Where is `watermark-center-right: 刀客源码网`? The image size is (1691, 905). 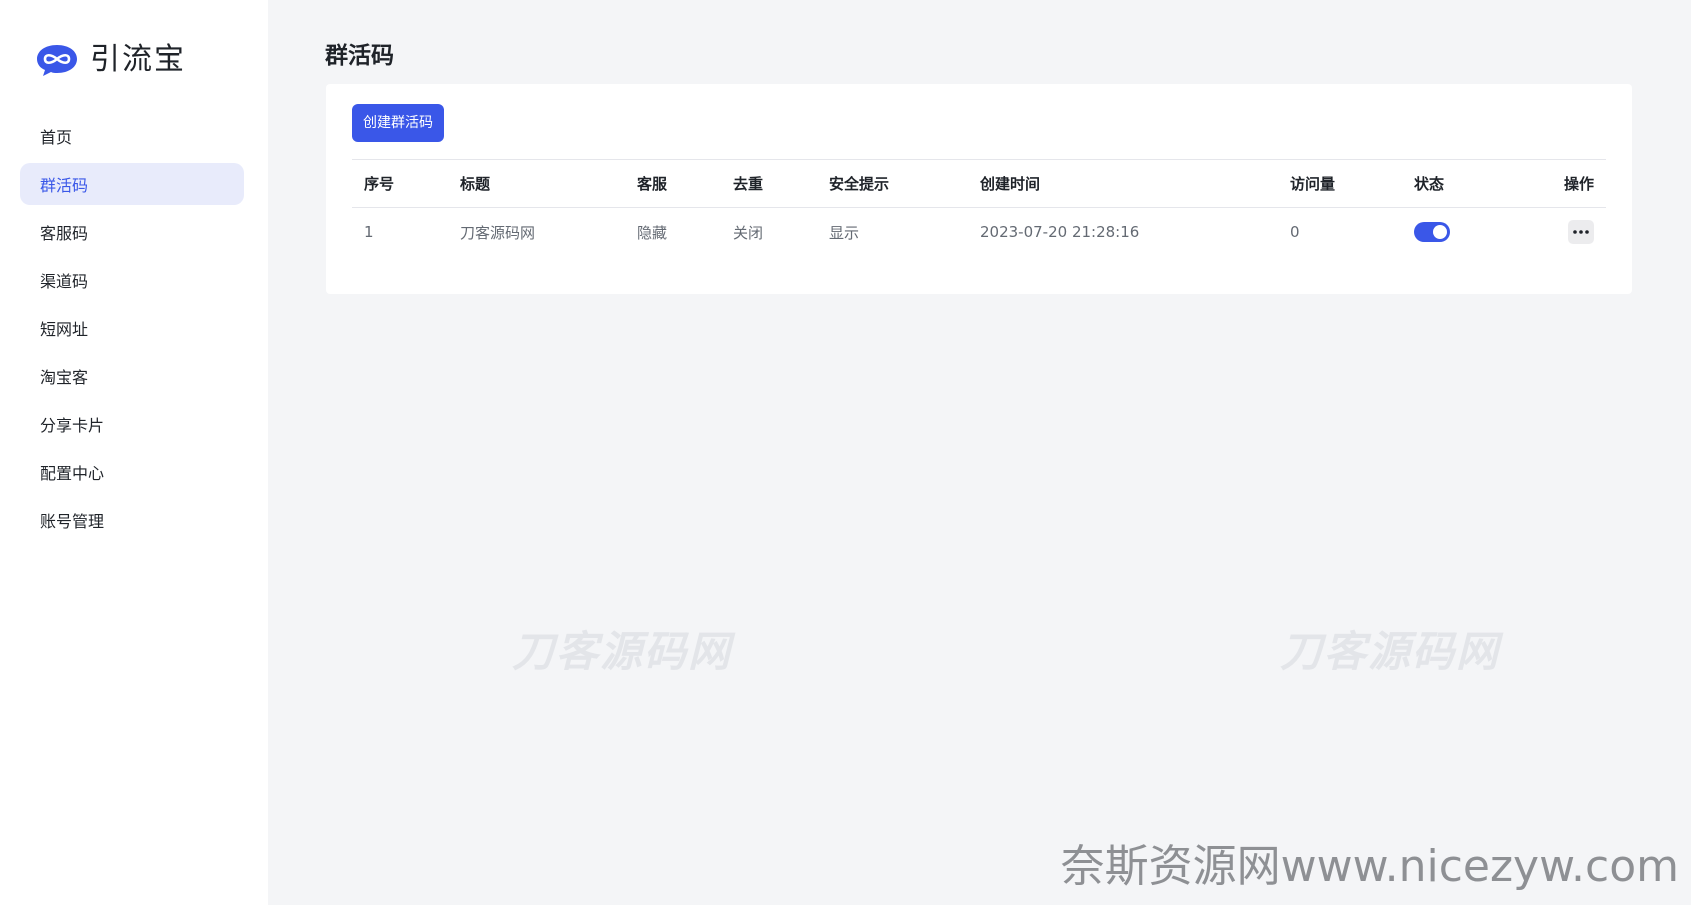 watermark-center-right: 刀客源码网 is located at coordinates (1390, 651).